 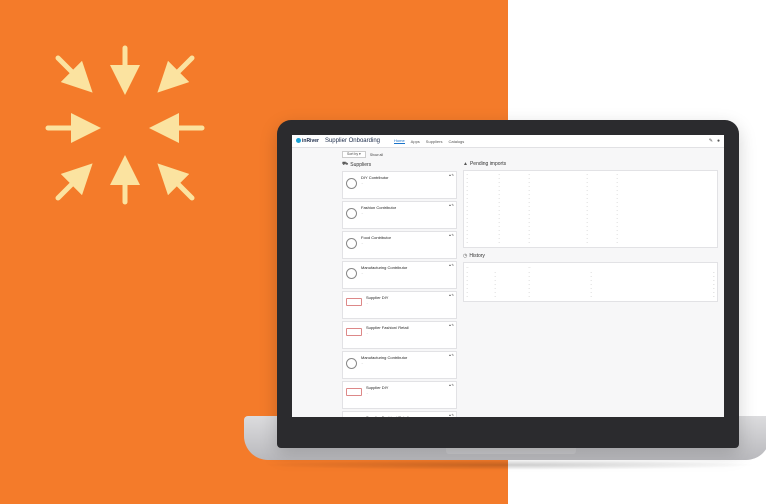 What do you see at coordinates (488, 164) in the screenshot?
I see `pending-title: Pending imports` at bounding box center [488, 164].